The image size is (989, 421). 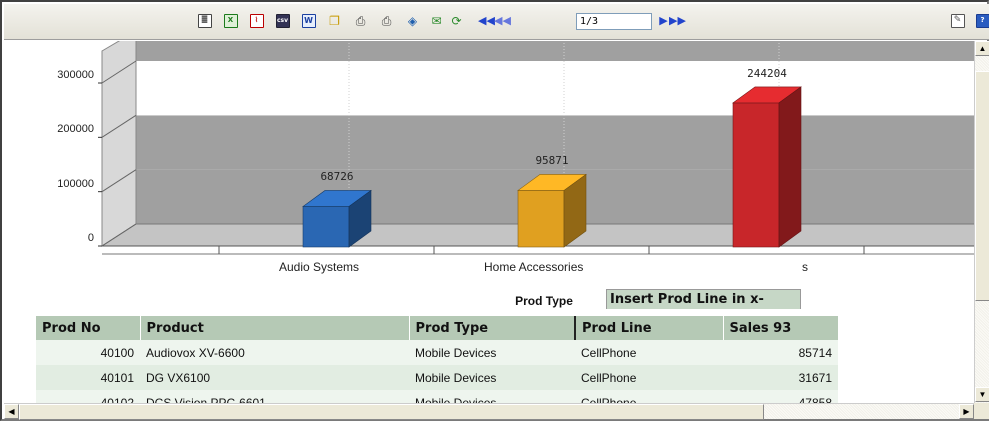 I want to click on cell-product: Audiovox XV-6600, so click(x=274, y=352).